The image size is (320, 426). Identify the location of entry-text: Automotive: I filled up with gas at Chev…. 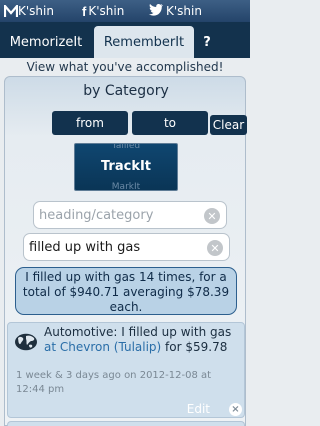
(129, 340).